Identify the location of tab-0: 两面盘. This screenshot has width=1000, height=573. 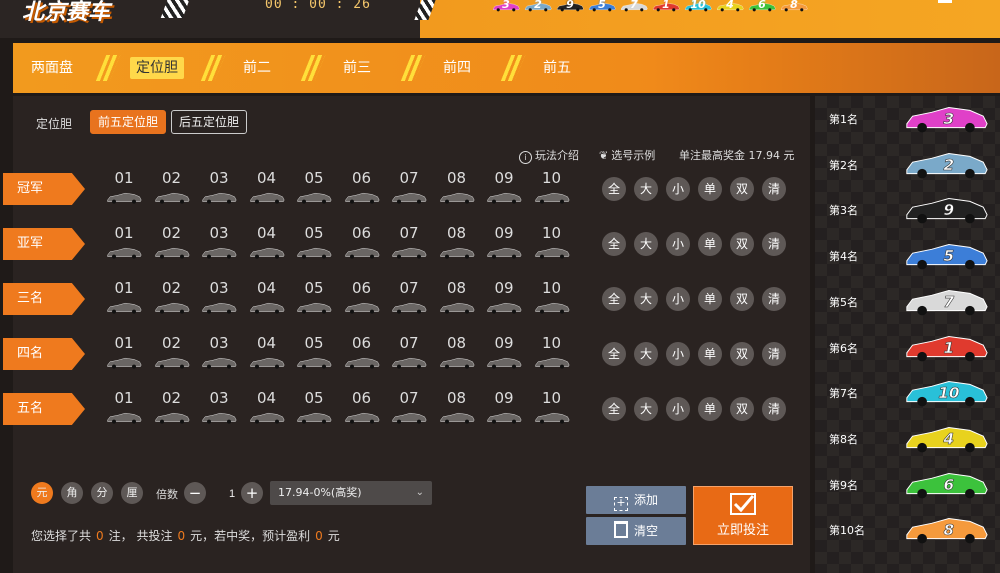
(52, 68).